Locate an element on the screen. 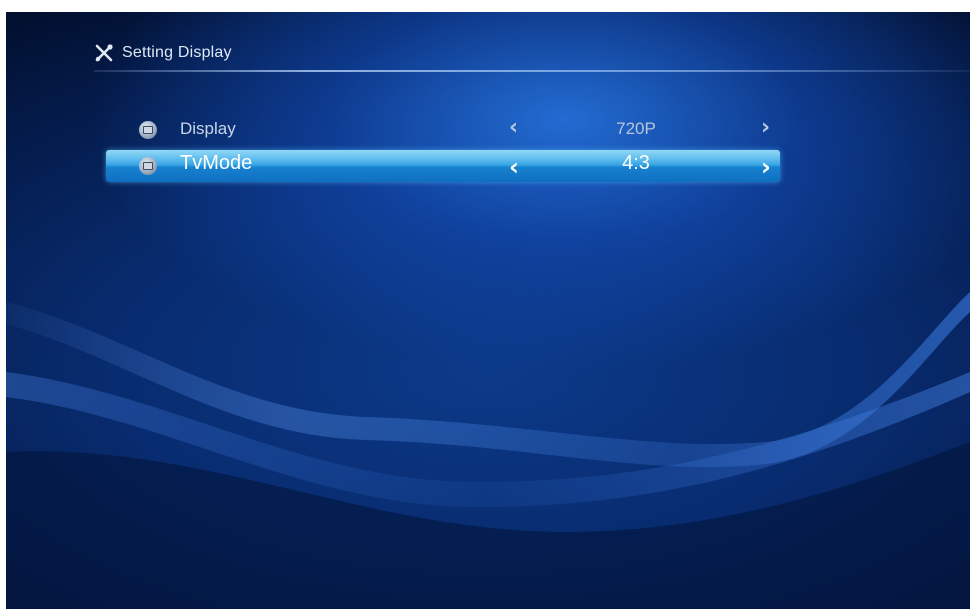  page-title: Setting Display is located at coordinates (177, 52).